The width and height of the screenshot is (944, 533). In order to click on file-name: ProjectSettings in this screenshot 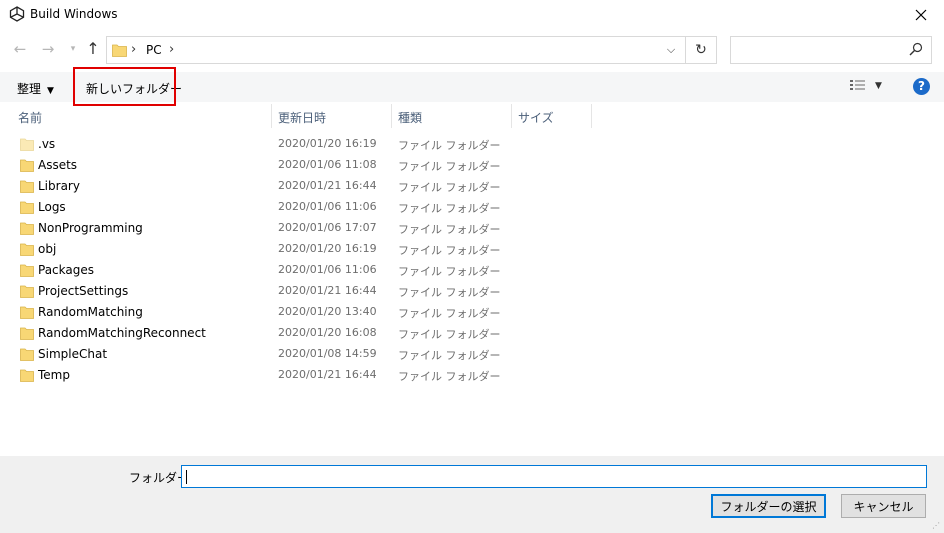, I will do `click(83, 291)`.